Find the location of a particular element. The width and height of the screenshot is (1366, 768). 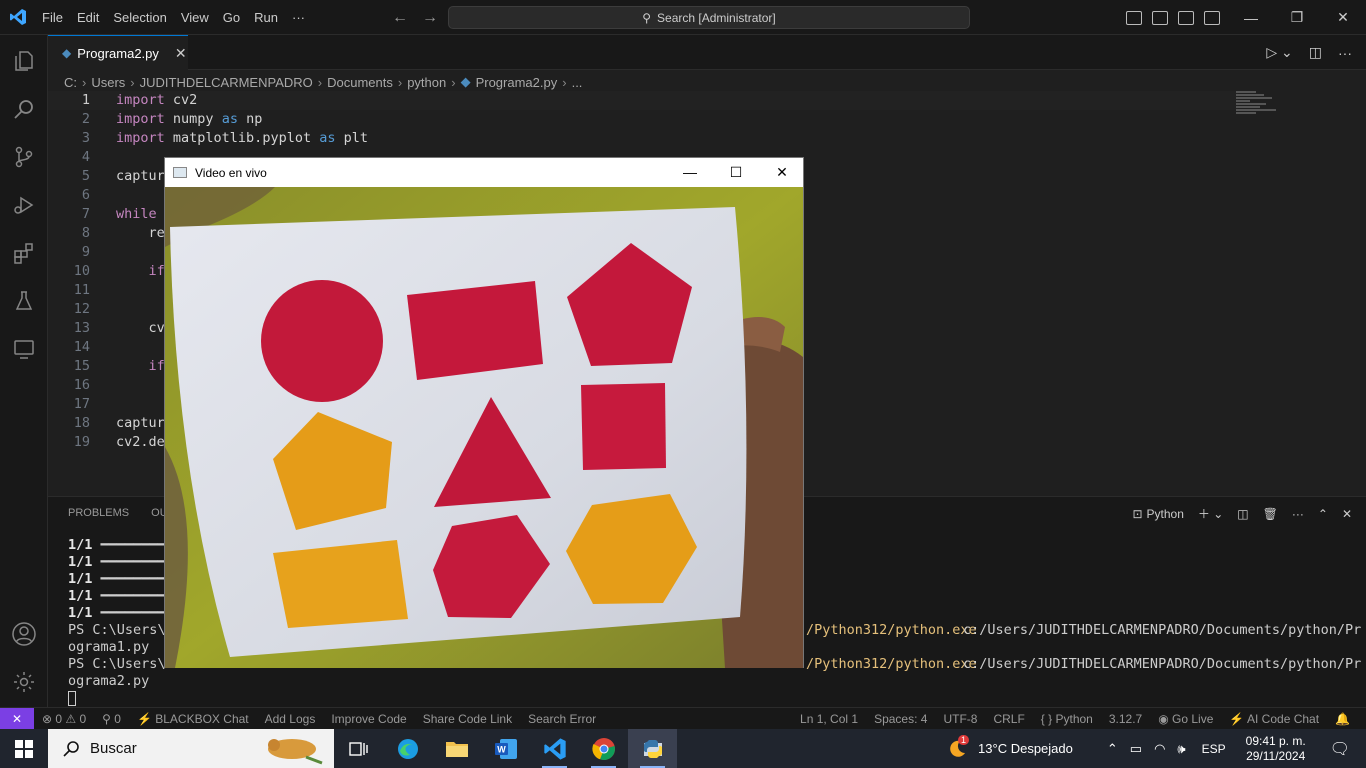

search-icon: ⚲ is located at coordinates (647, 17).